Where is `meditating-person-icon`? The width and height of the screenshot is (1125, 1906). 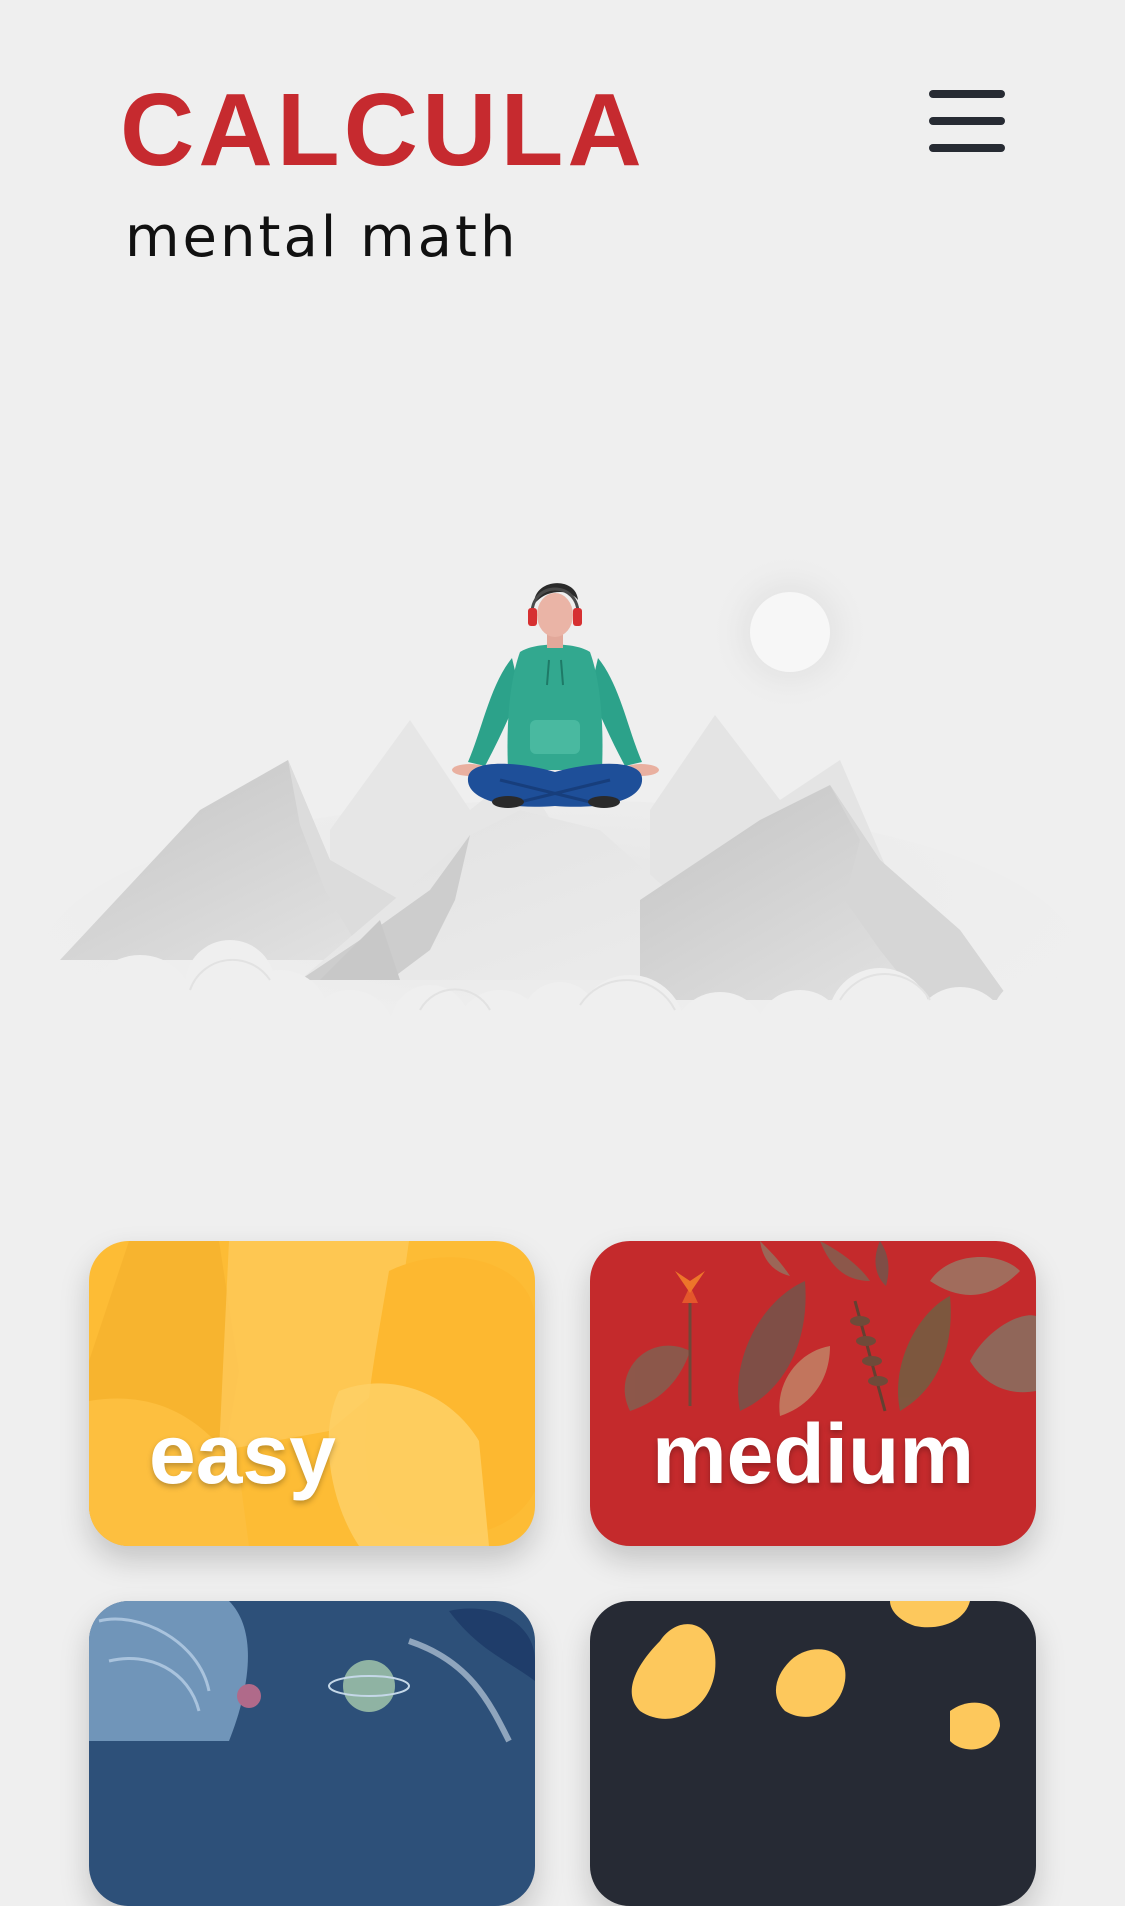 meditating-person-icon is located at coordinates (555, 695).